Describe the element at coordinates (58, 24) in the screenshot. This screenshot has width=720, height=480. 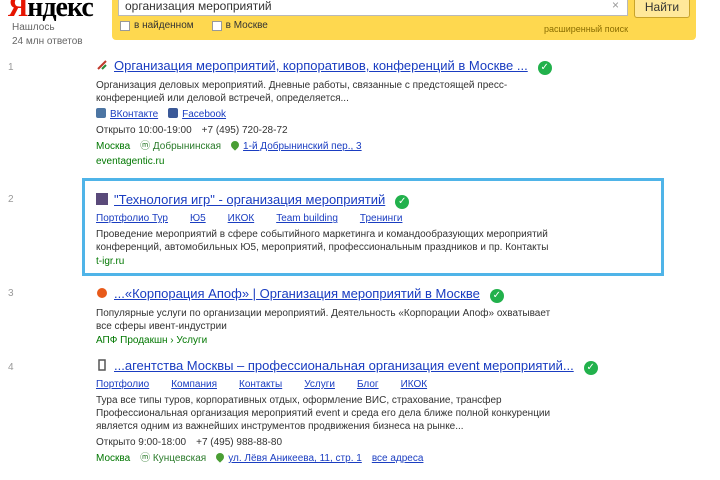
I see `yandex-logo: Яндекс Нашлось 24 млн ответов` at that location.